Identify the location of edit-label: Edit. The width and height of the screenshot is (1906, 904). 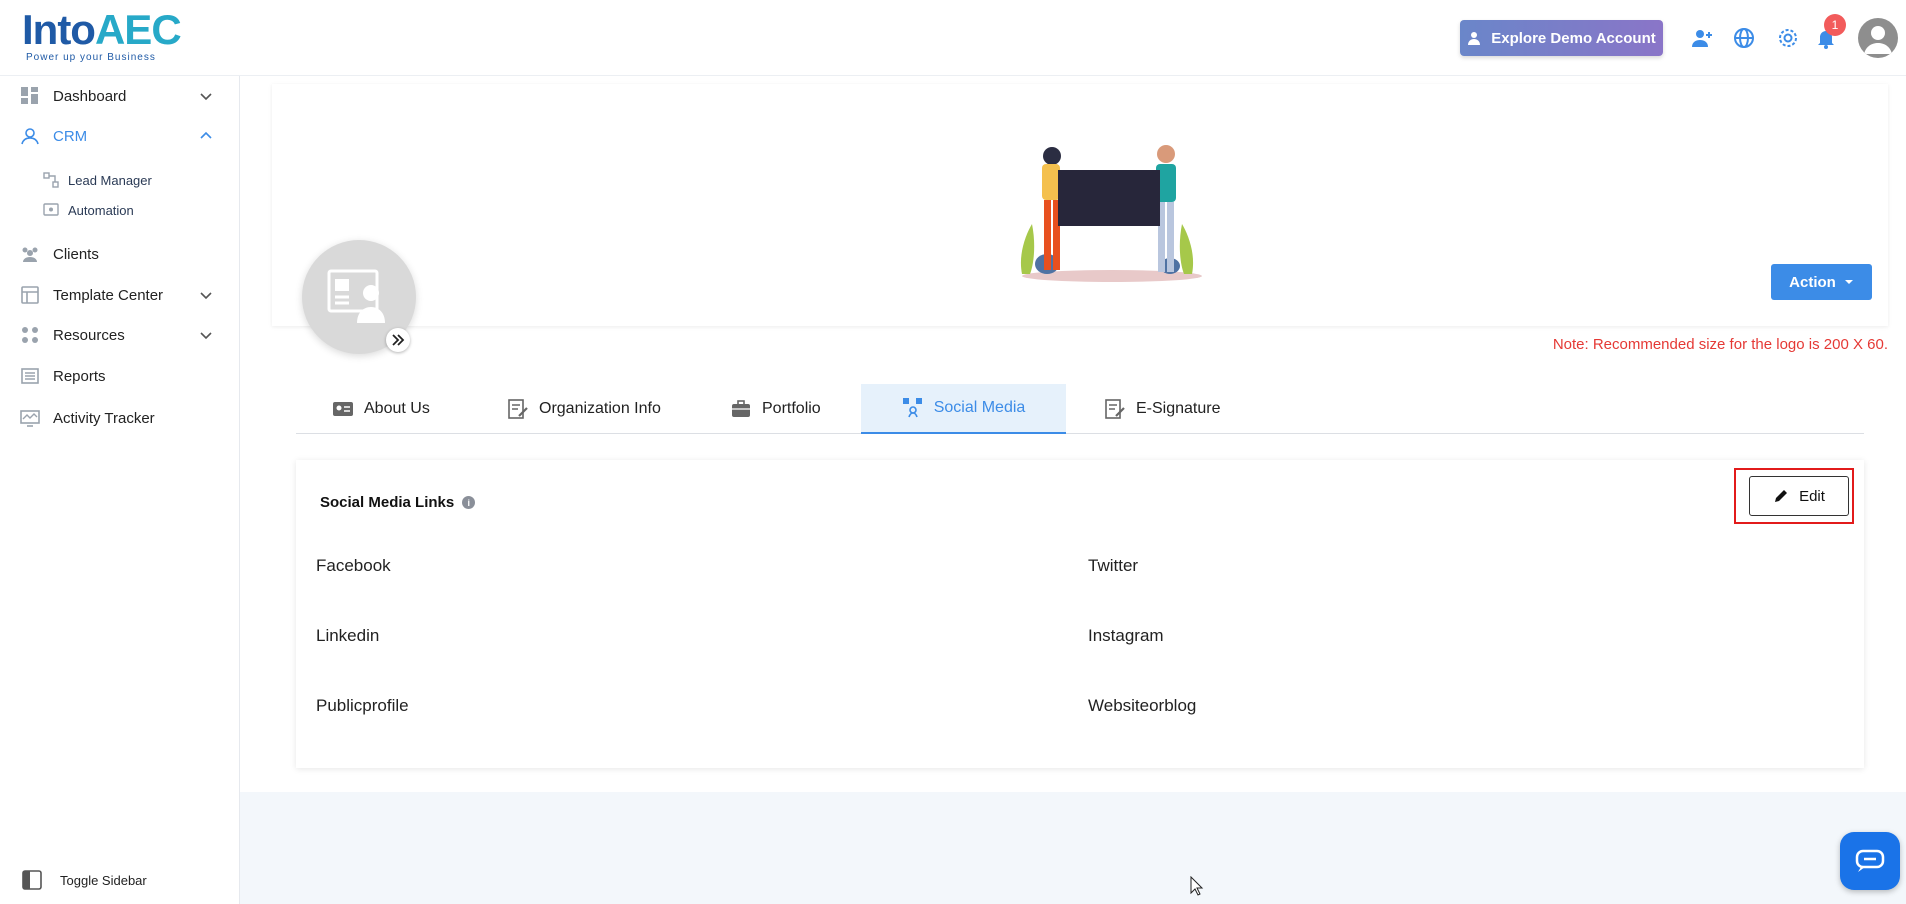
(1812, 496).